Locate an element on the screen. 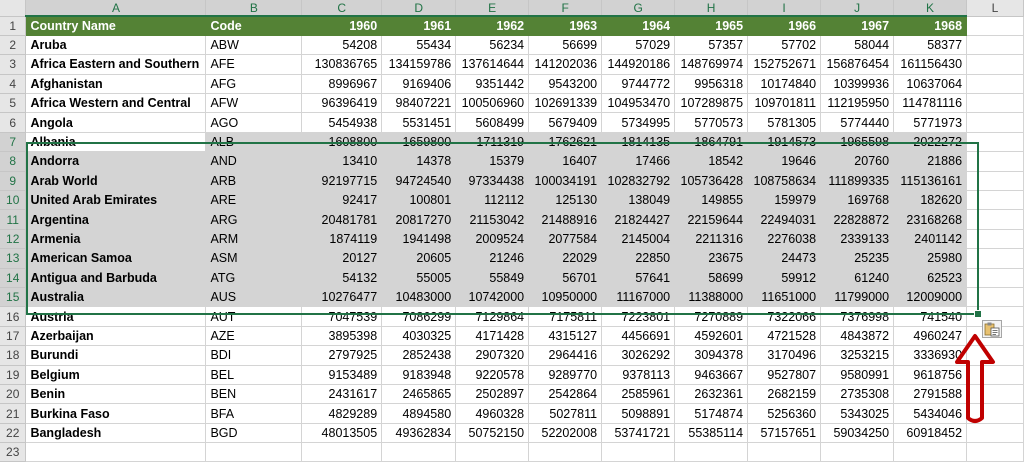 Image resolution: width=1024 pixels, height=474 pixels. cell: 100506960 is located at coordinates (492, 103).